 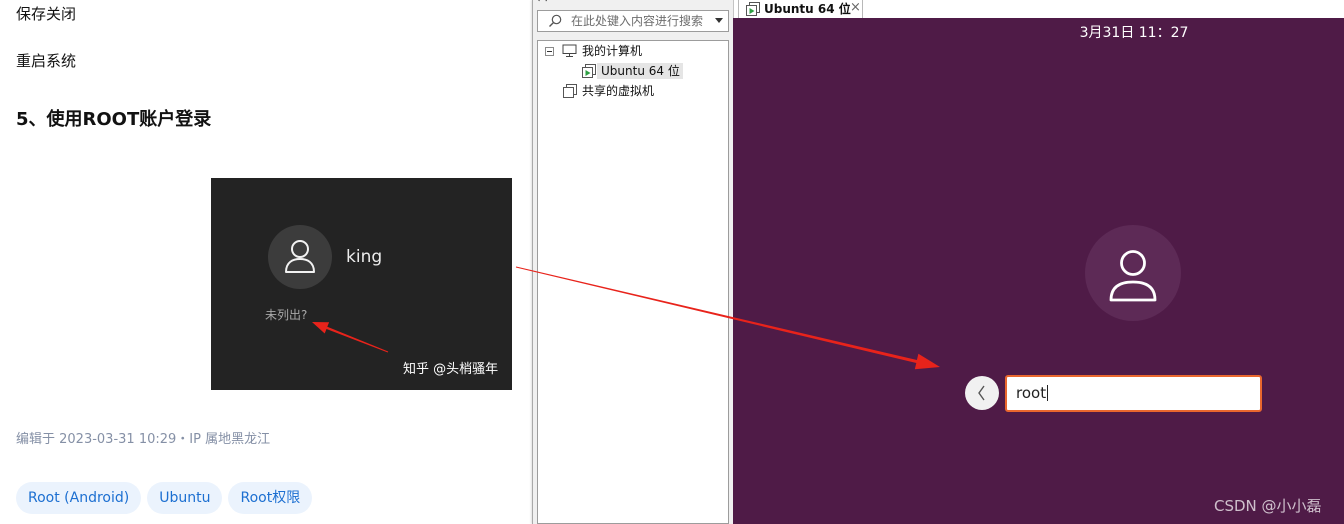 What do you see at coordinates (549, 51) in the screenshot?
I see `collapse-icon` at bounding box center [549, 51].